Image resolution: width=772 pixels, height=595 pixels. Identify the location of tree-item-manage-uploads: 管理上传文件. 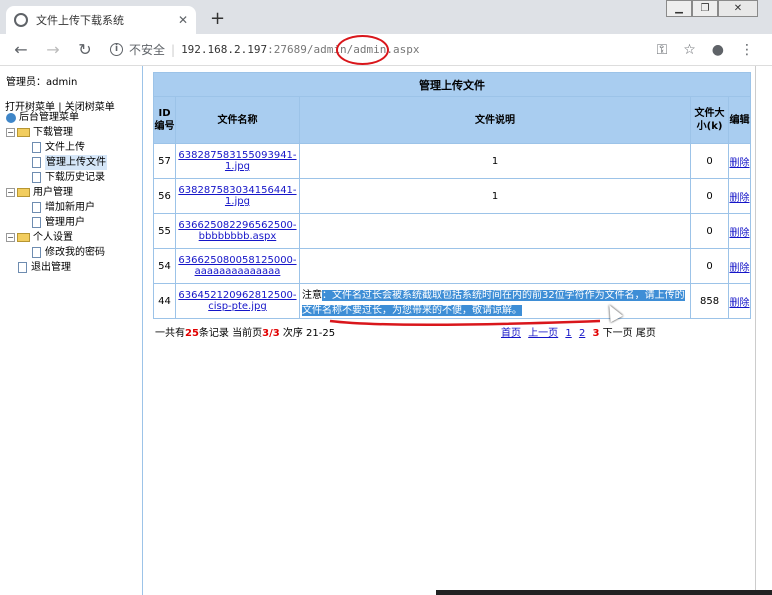
(69, 162).